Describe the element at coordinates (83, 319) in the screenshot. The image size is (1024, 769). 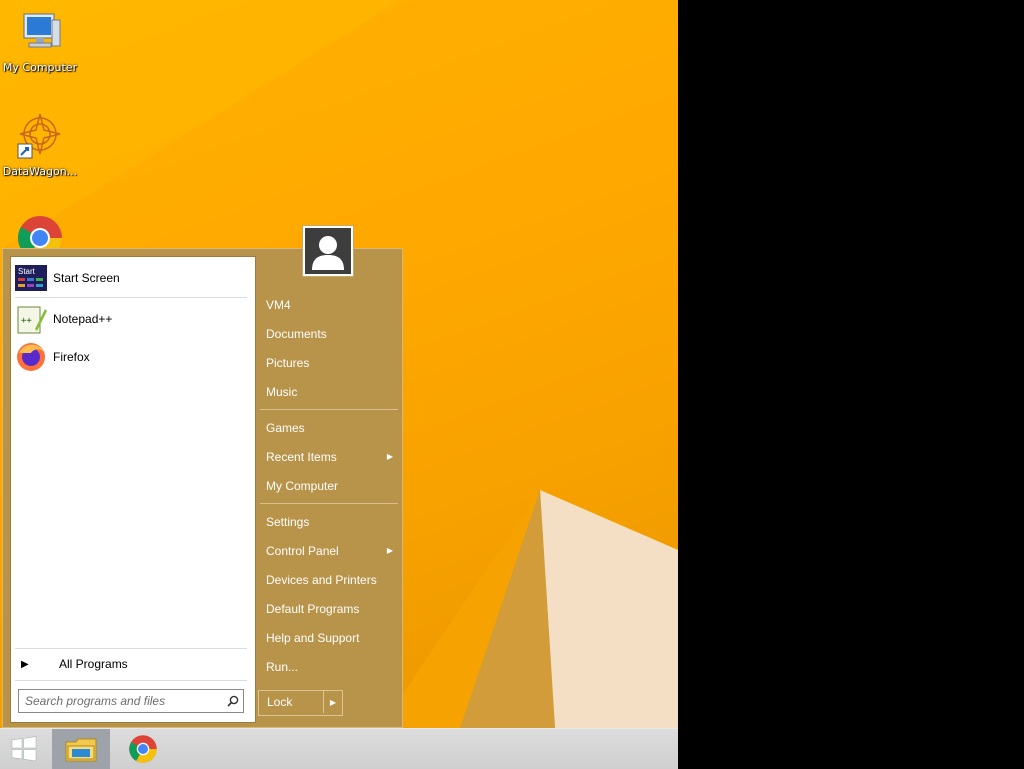
I see `pinned-label: Notepad++` at that location.